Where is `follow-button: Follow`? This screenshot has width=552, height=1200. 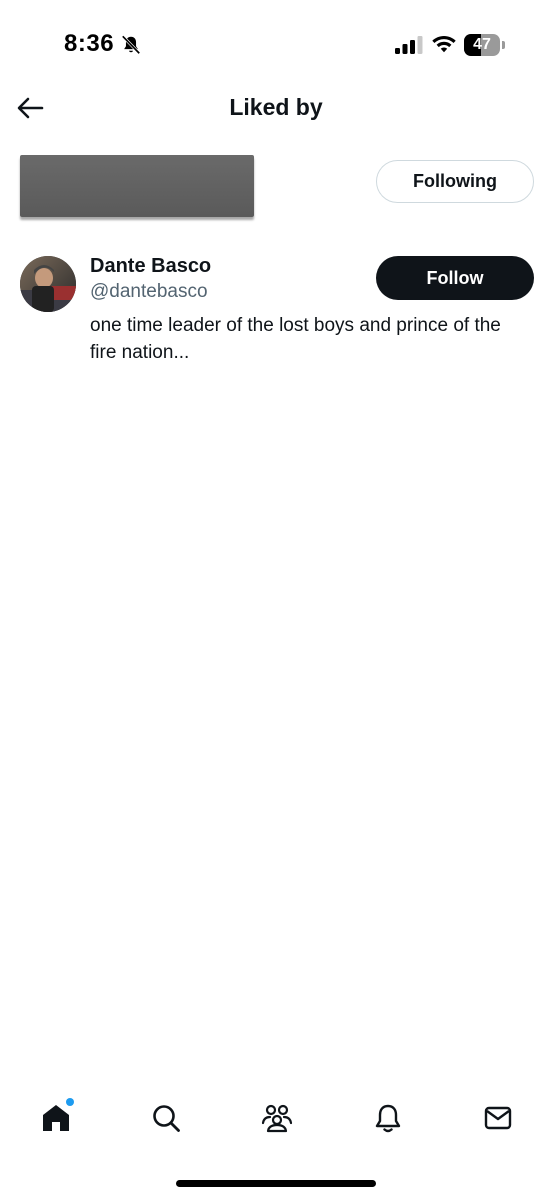
follow-button: Follow is located at coordinates (455, 278).